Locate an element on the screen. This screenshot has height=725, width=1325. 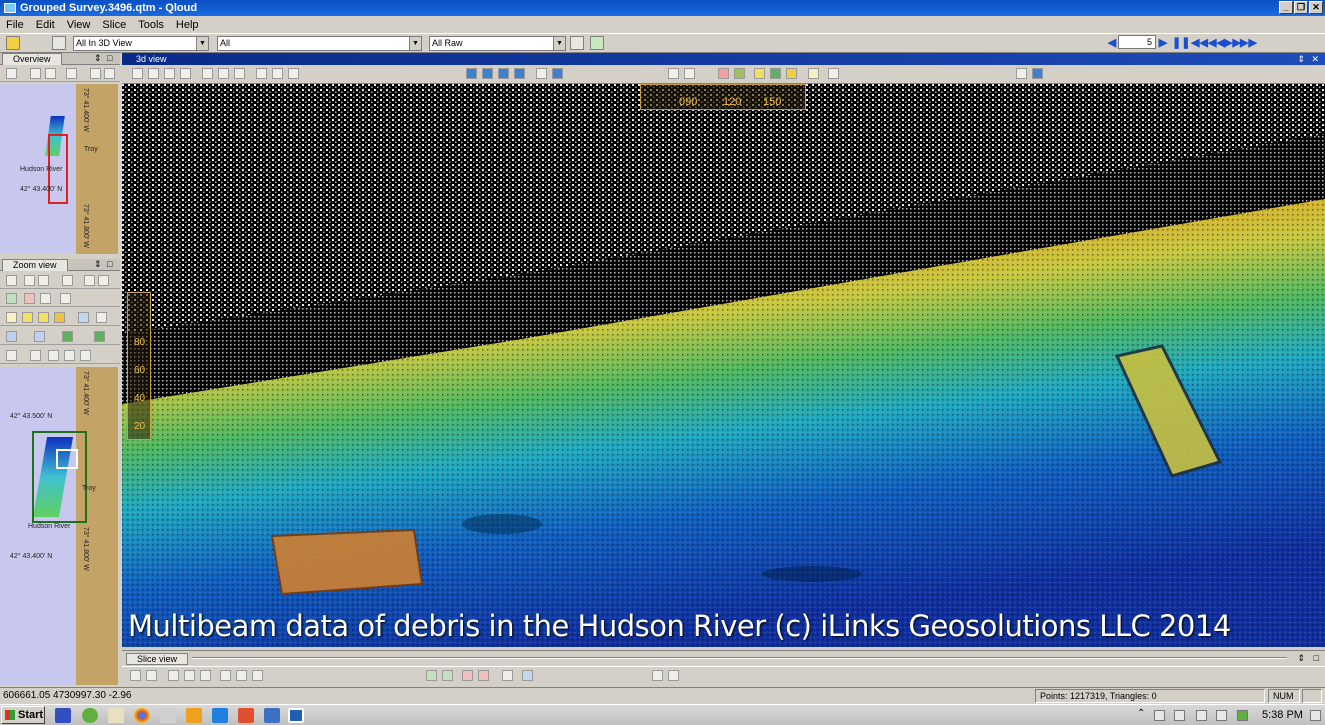
close-icon: ✕ is located at coordinates (1315, 59).